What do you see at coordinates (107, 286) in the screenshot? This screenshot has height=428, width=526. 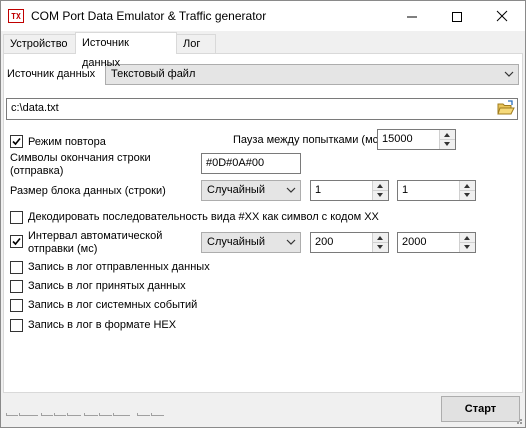 I see `log-received-label: Запись в лог принятых данных` at bounding box center [107, 286].